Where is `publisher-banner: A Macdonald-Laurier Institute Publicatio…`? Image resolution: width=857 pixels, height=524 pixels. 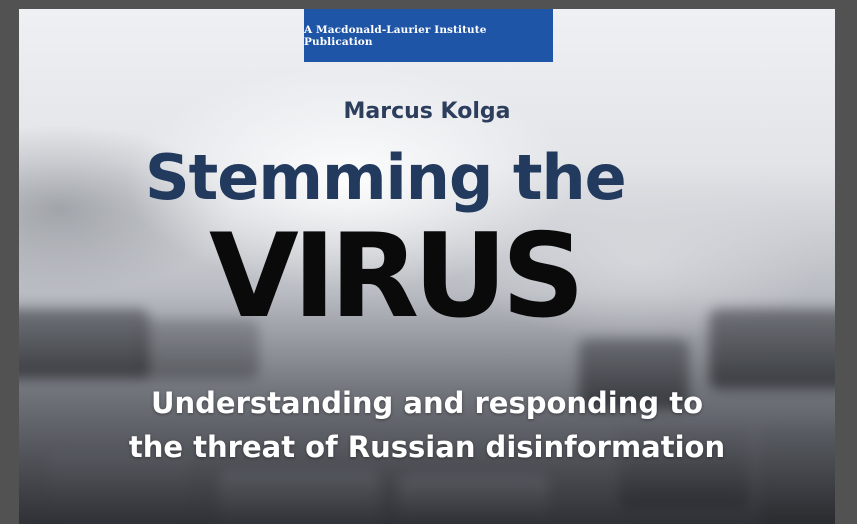
publisher-banner: A Macdonald-Laurier Institute Publicatio… is located at coordinates (428, 35).